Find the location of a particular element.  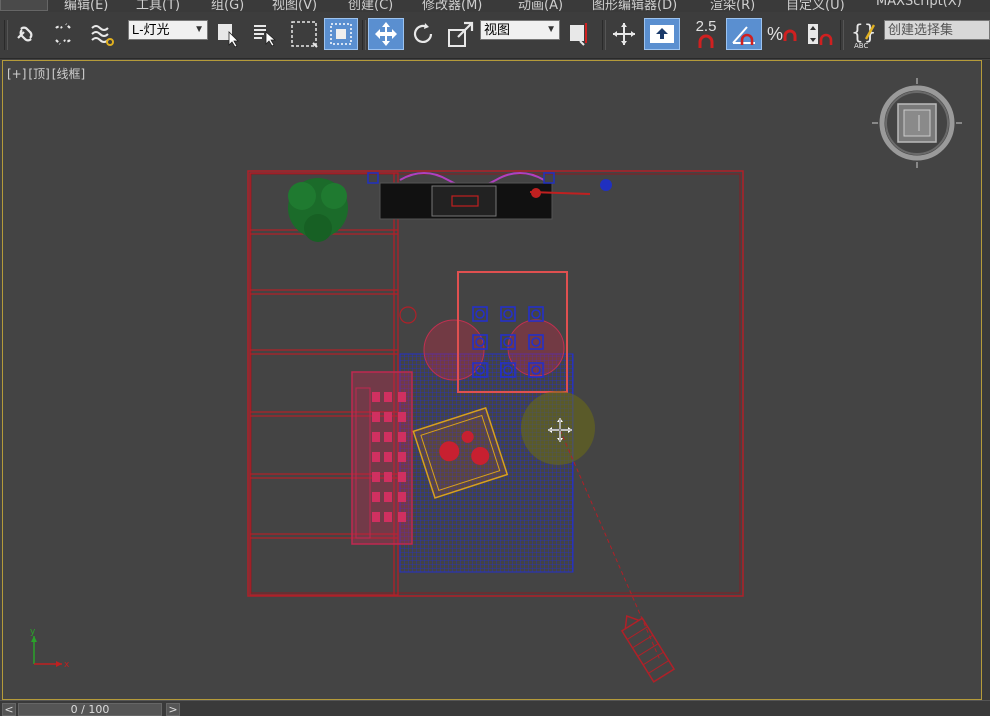

viewport-right-strip is located at coordinates (986, 380).